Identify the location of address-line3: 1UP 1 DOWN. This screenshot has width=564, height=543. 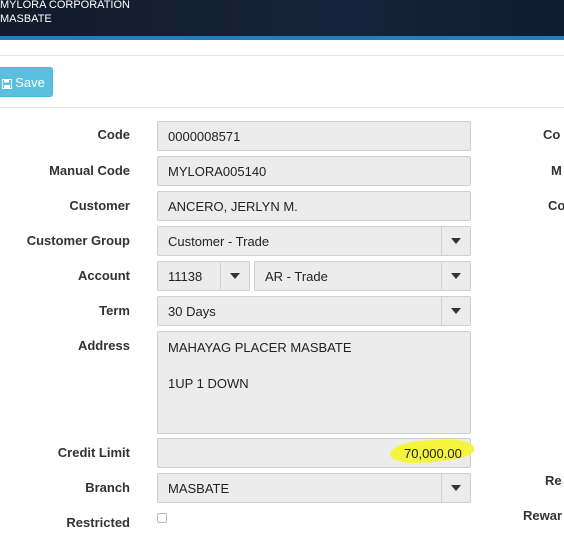
(208, 383).